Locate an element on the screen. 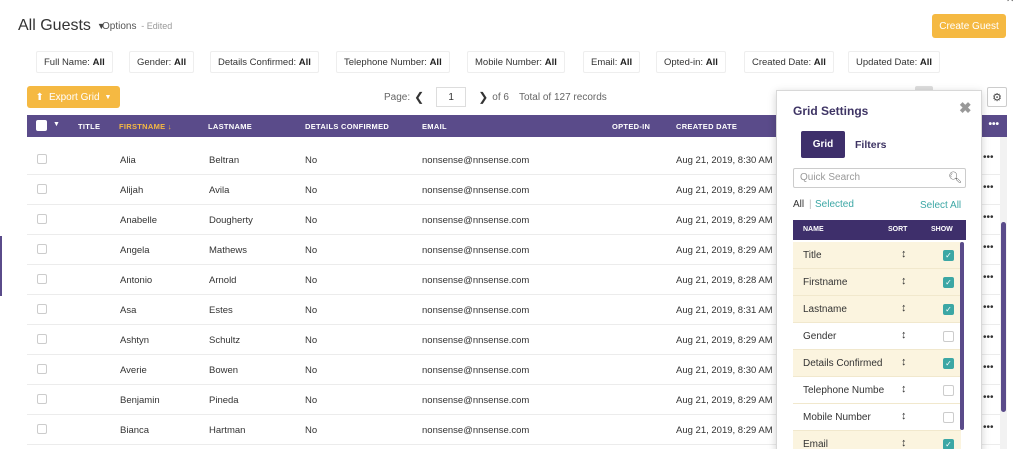 Image resolution: width=1024 pixels, height=449 pixels. filter-created-date: Created Date: All is located at coordinates (789, 62).